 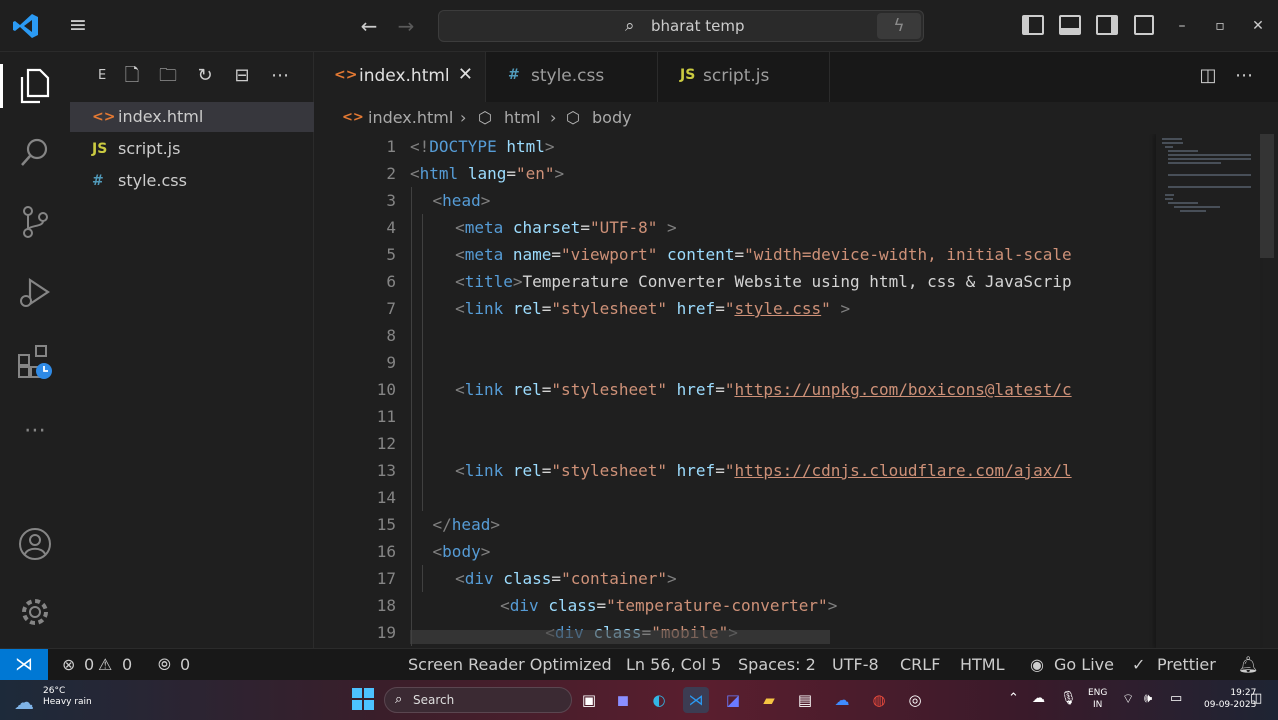 I want to click on breadcrumb-body: body, so click(x=612, y=117).